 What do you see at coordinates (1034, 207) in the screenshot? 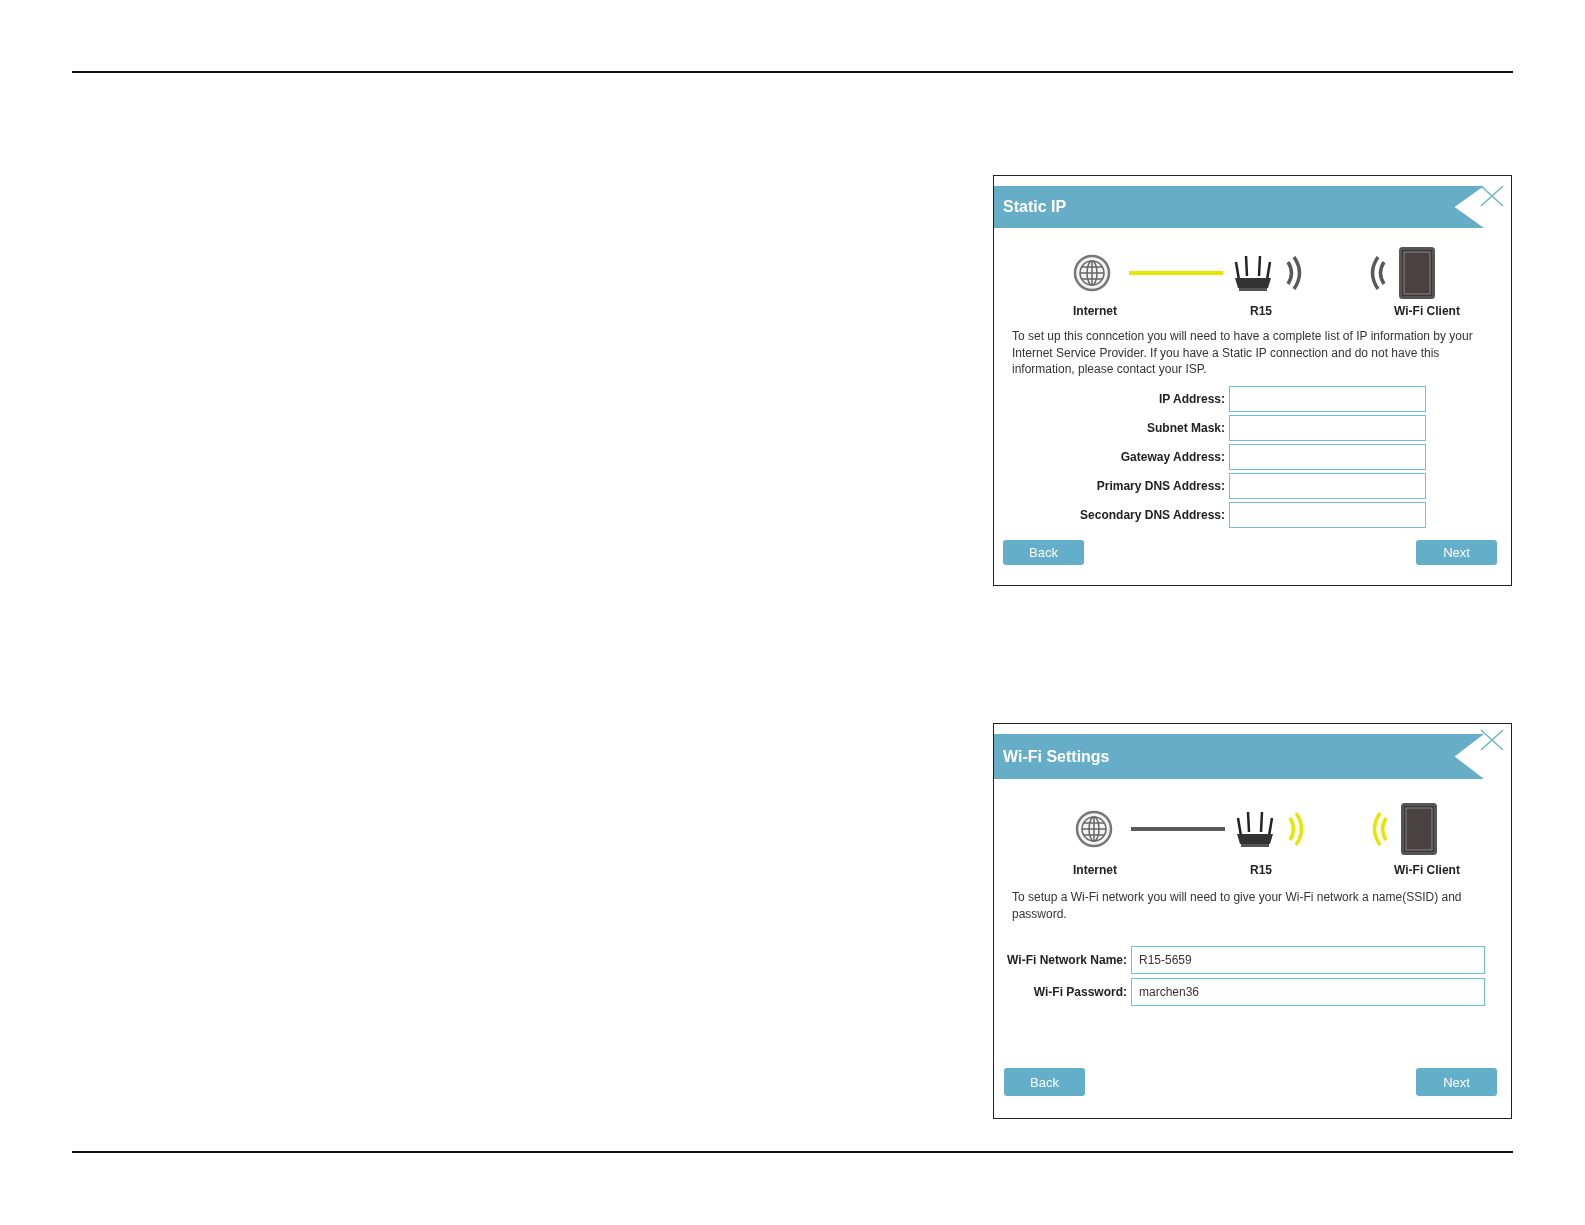
I see `dialog-title: Static IP` at bounding box center [1034, 207].